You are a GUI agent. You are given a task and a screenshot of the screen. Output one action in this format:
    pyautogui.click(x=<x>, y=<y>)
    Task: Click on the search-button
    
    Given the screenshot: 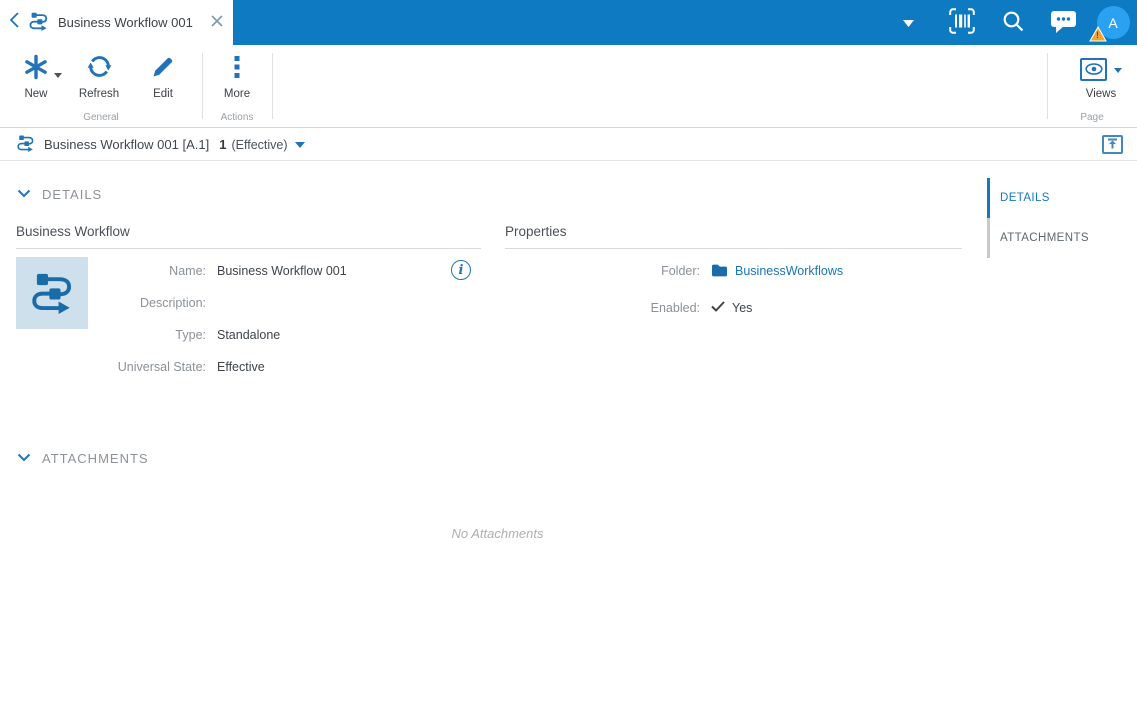 What is the action you would take?
    pyautogui.click(x=1012, y=22)
    